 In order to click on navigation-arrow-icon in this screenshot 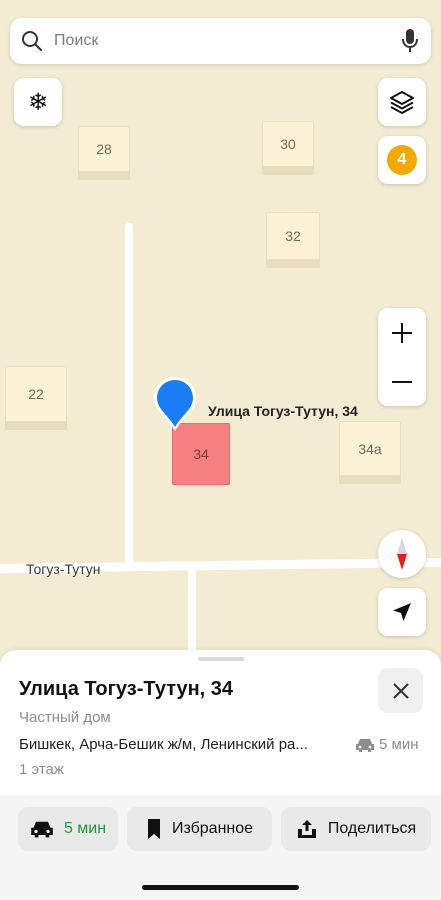, I will do `click(402, 612)`.